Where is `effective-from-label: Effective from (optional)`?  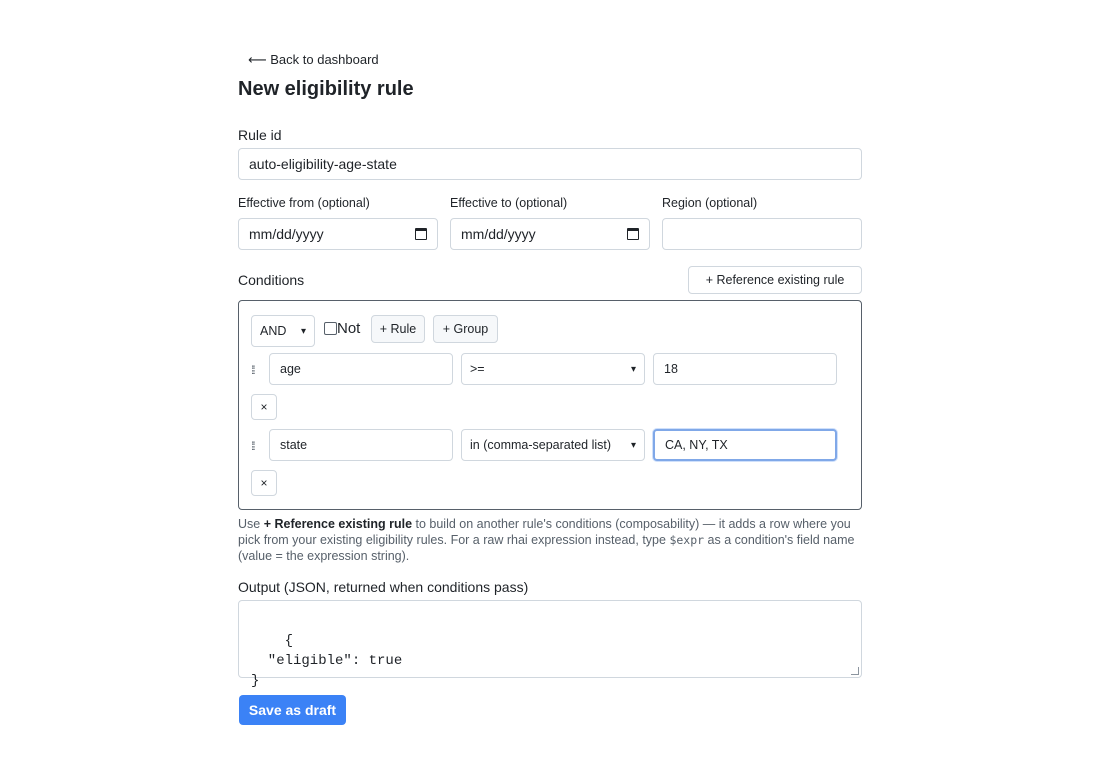
effective-from-label: Effective from (optional) is located at coordinates (304, 203).